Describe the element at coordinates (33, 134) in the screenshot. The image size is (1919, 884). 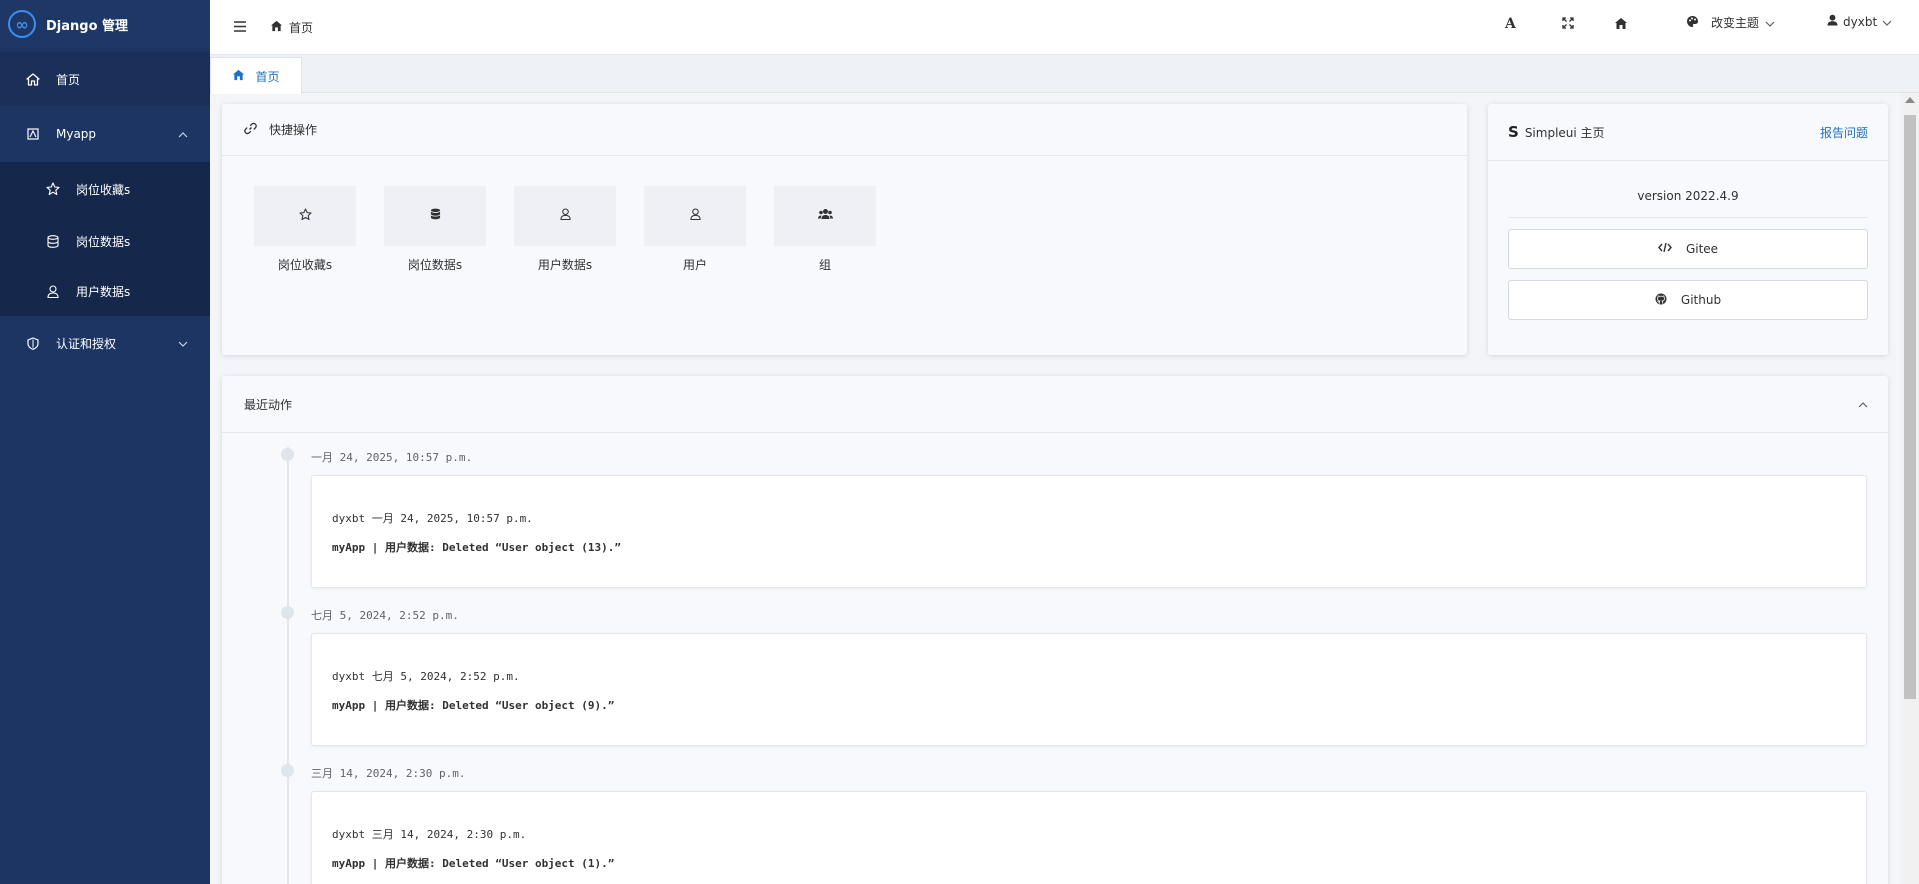
I see `app-icon` at that location.